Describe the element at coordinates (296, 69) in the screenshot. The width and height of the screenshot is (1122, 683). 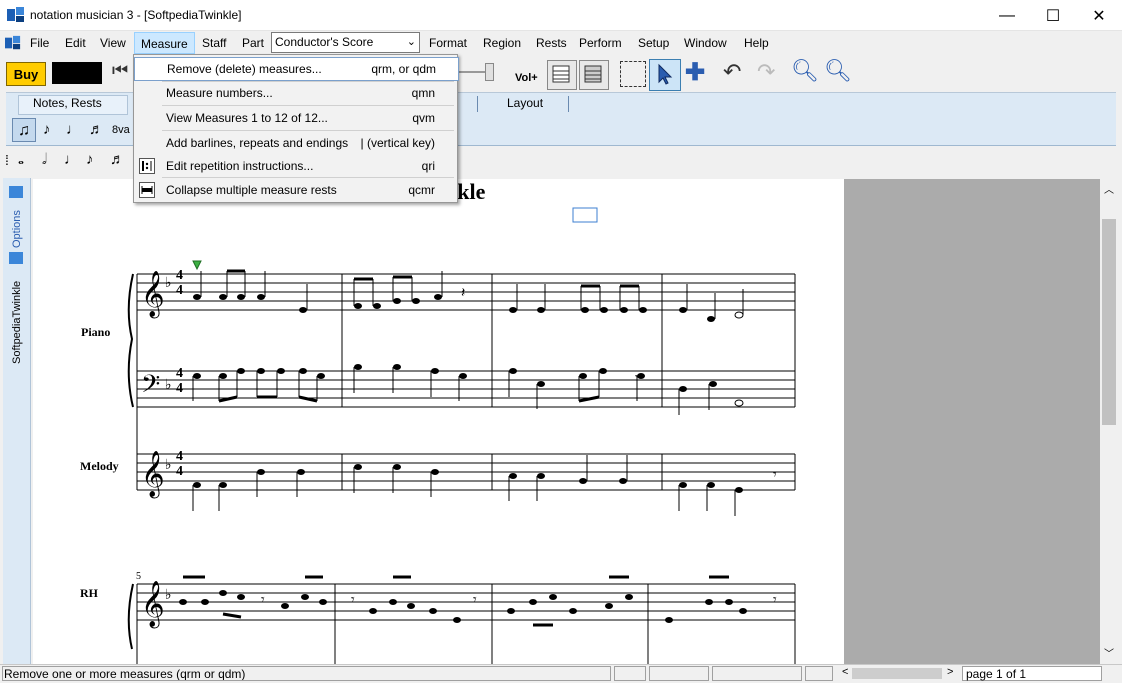
I see `menu-item-remove-measures: Remove (delete) measures... qrm, or qdm` at that location.